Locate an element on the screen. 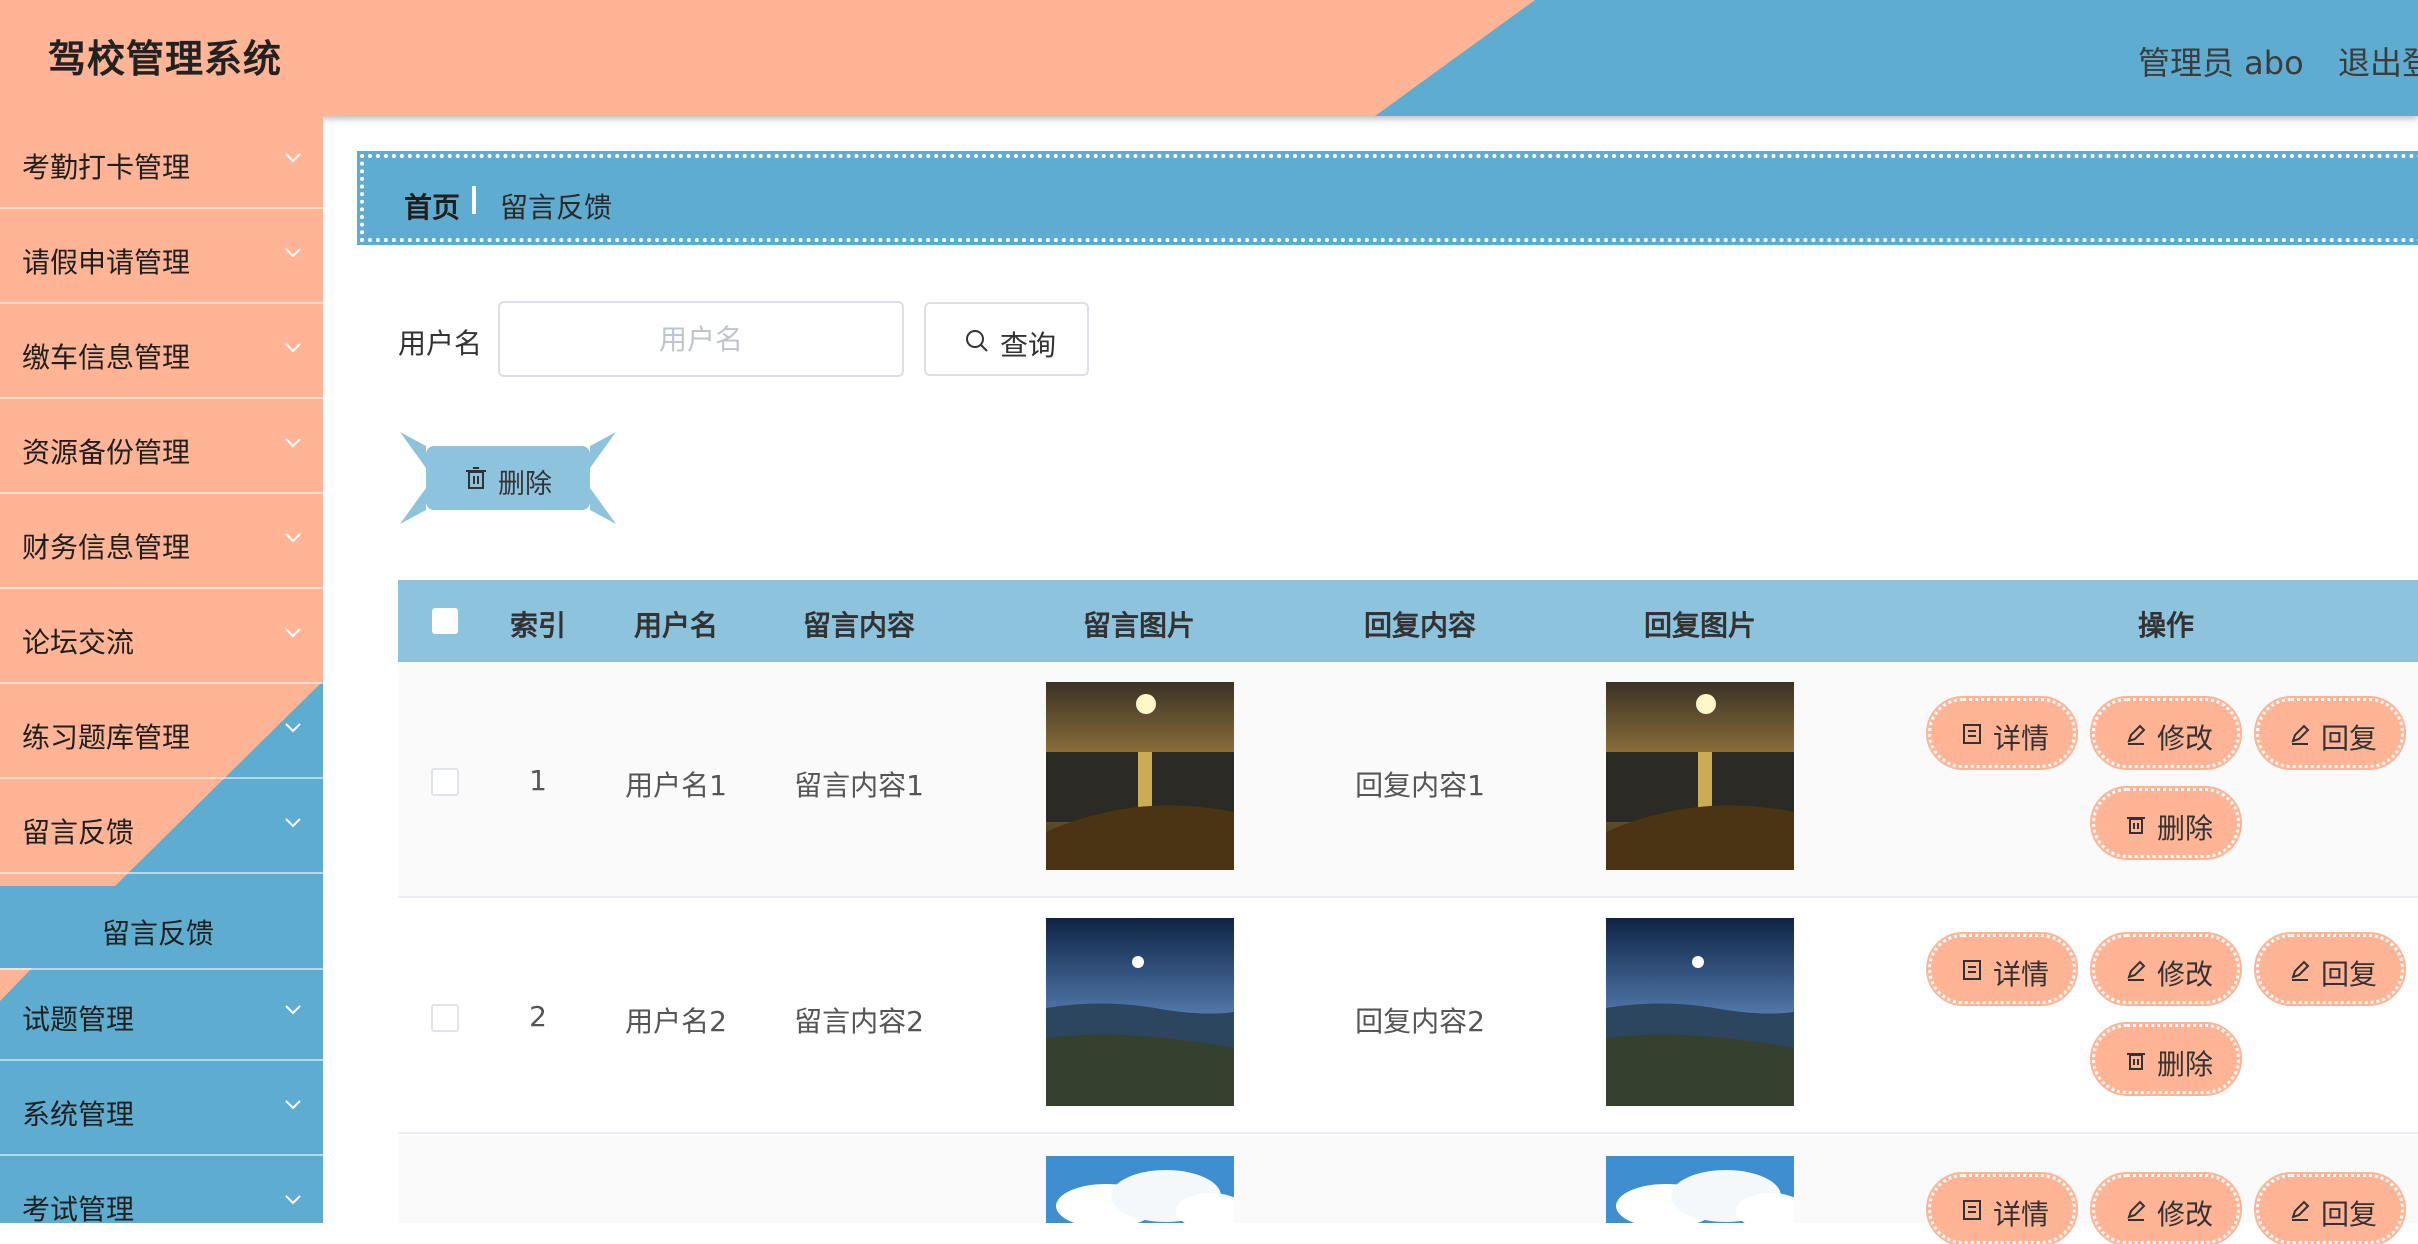  sidebar-item-forum: 论坛交流 is located at coordinates (161, 637).